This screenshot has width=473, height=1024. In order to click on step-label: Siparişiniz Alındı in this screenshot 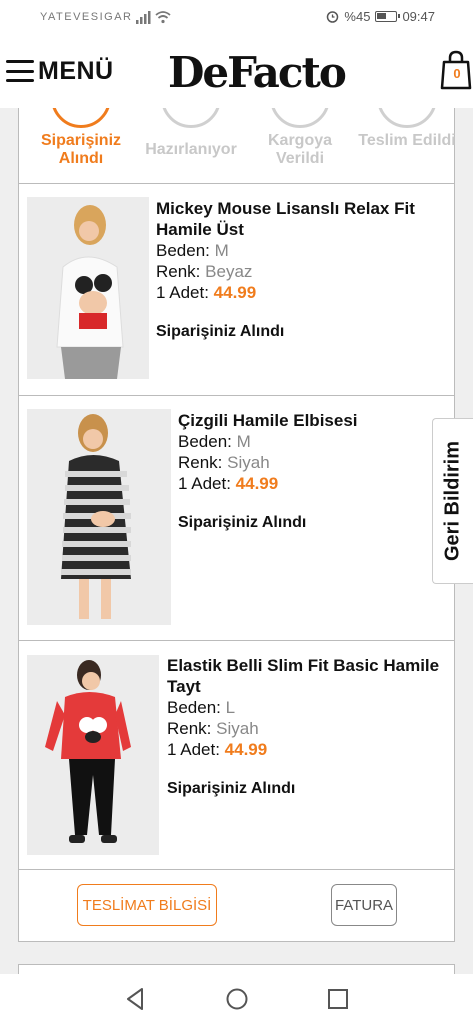, I will do `click(81, 149)`.